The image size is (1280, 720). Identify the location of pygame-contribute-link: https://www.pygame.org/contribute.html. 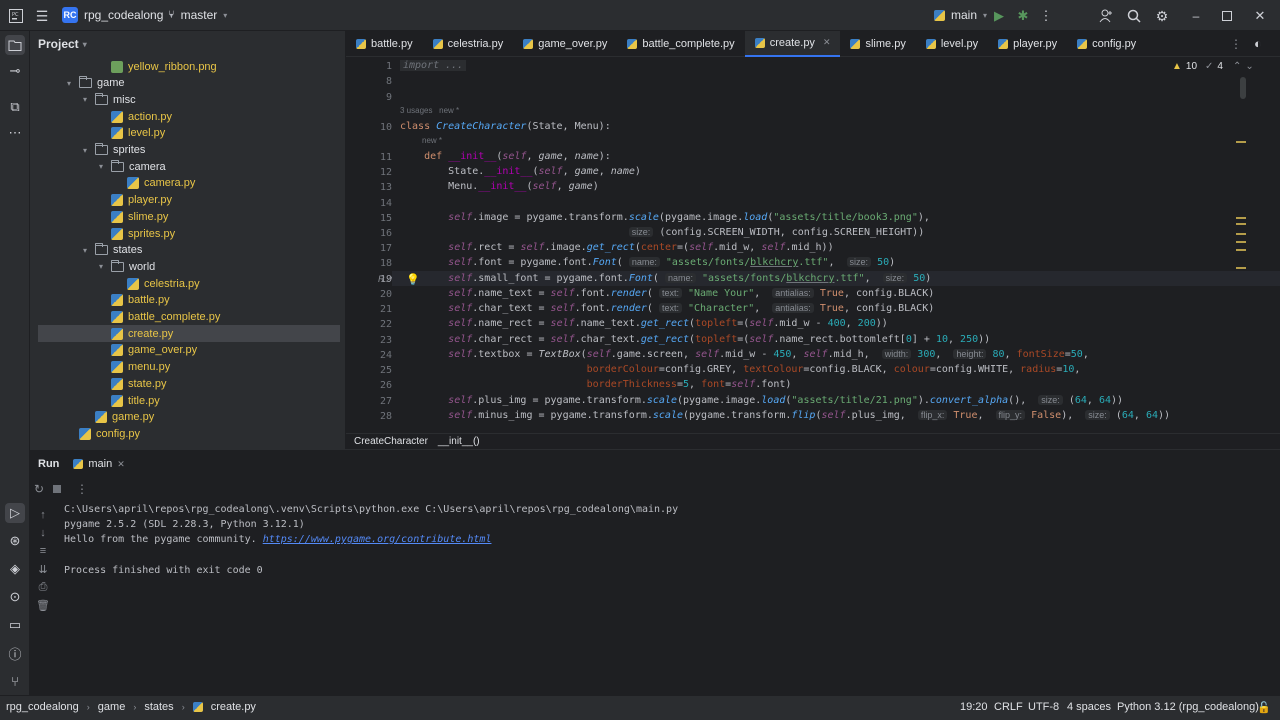
(377, 539).